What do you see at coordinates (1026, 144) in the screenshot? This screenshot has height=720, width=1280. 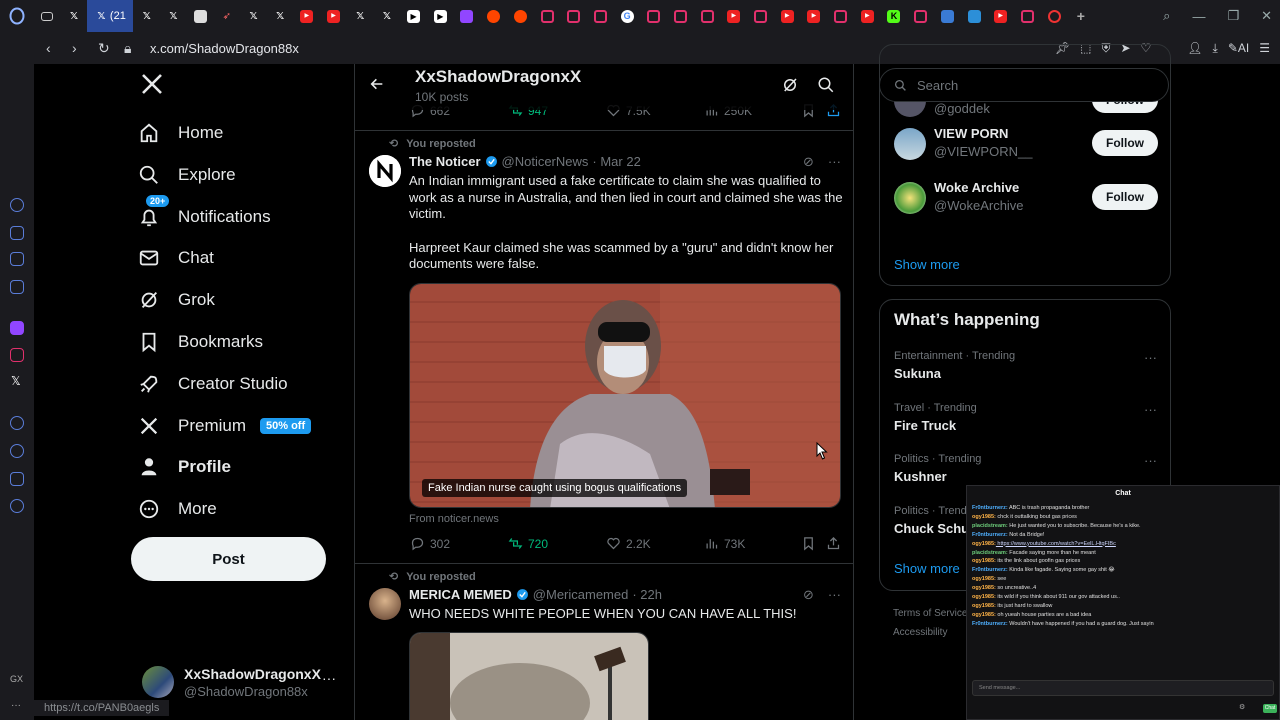 I see `follow-suggestion: VIEW PORN @VIEWPORN__ Follow` at bounding box center [1026, 144].